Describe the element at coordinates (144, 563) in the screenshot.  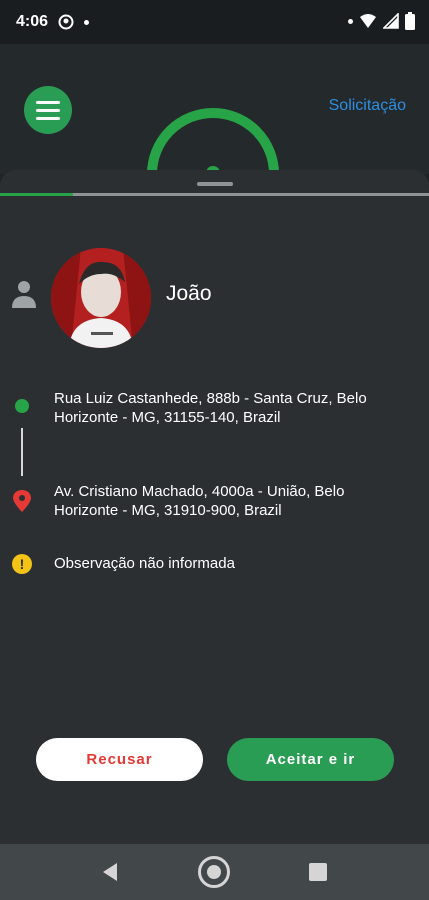
I see `observation-text: Observação não informada` at that location.